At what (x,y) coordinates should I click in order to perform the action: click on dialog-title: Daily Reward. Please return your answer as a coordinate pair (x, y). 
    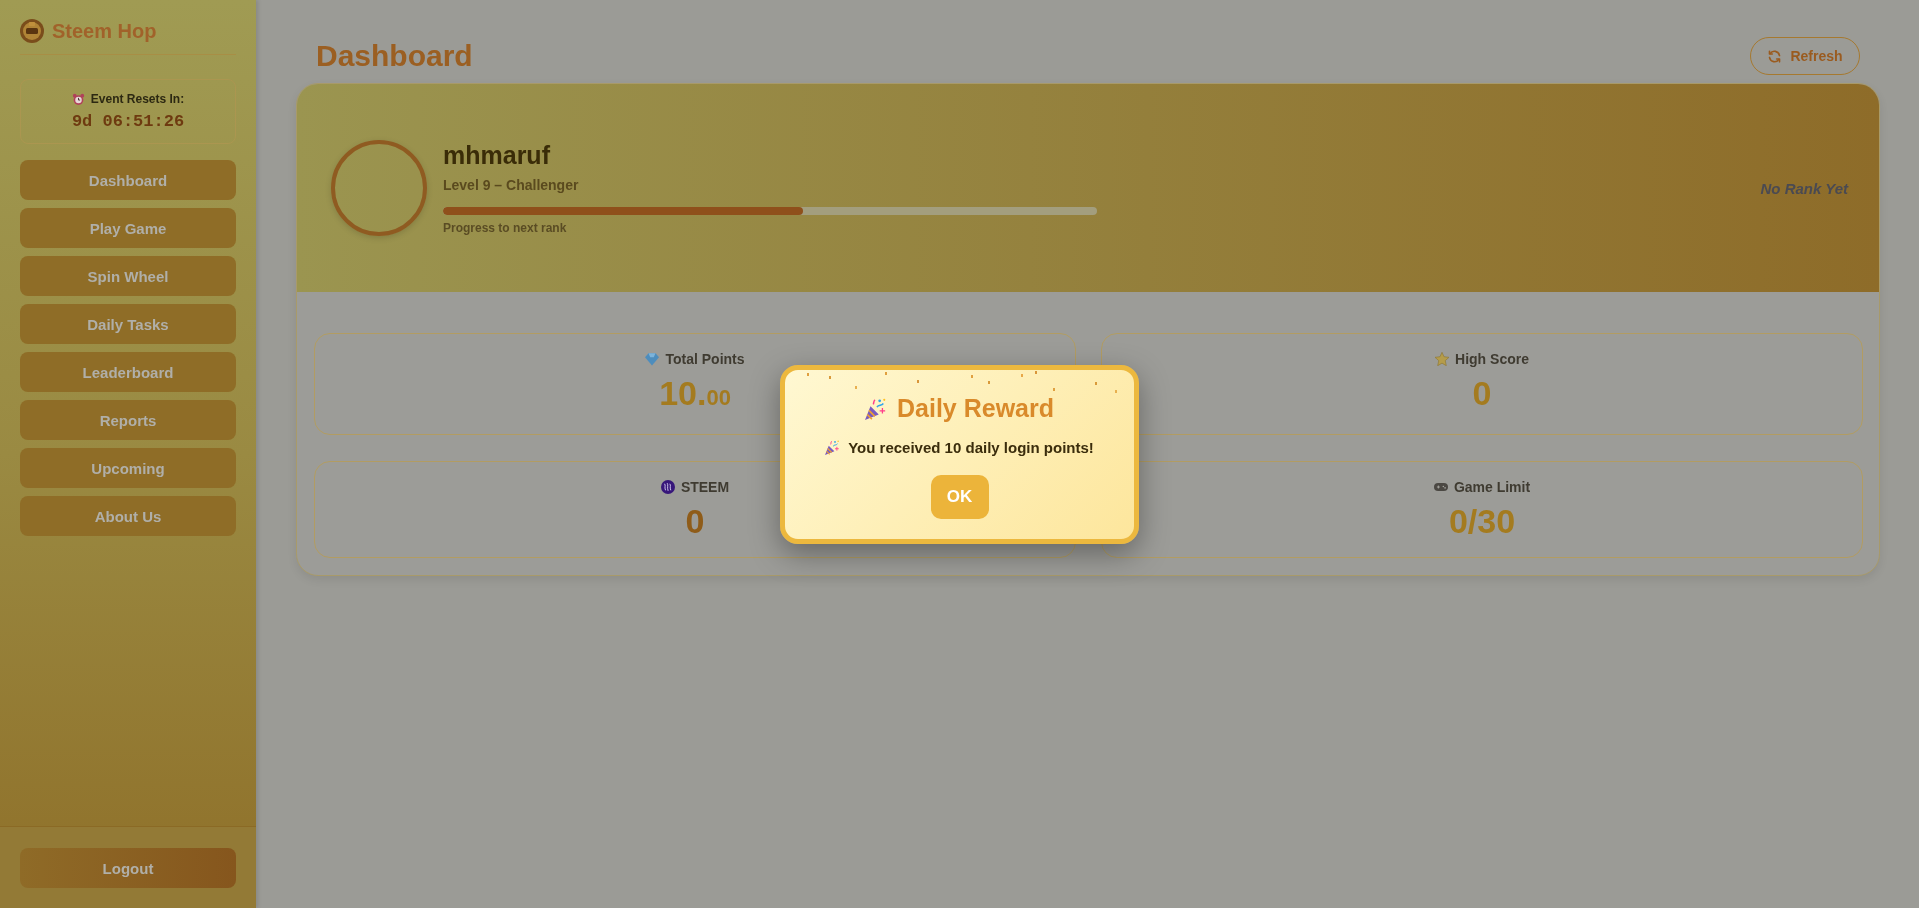
    Looking at the image, I should click on (975, 408).